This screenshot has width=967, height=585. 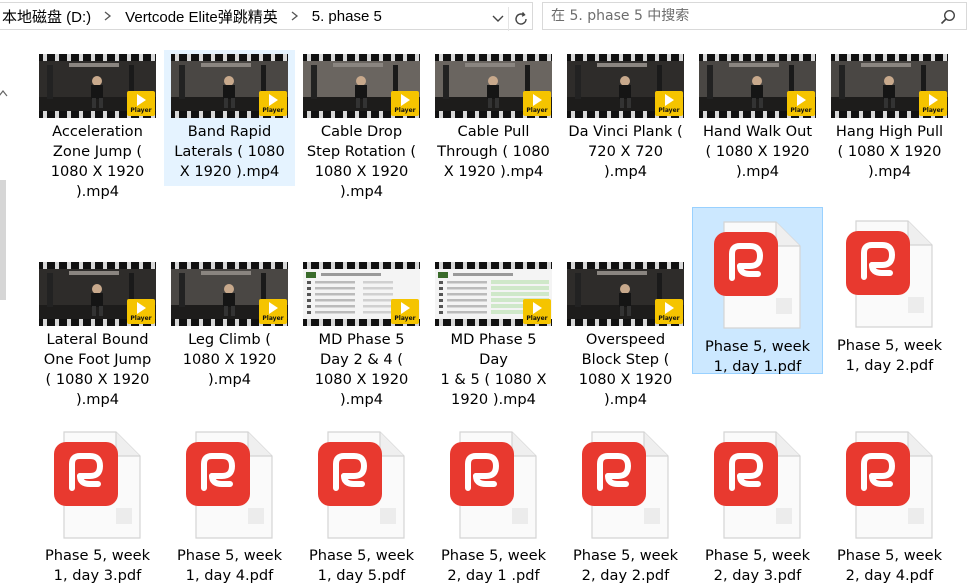 What do you see at coordinates (889, 151) in the screenshot?
I see `file-name-line: ( 1080 X 1920` at bounding box center [889, 151].